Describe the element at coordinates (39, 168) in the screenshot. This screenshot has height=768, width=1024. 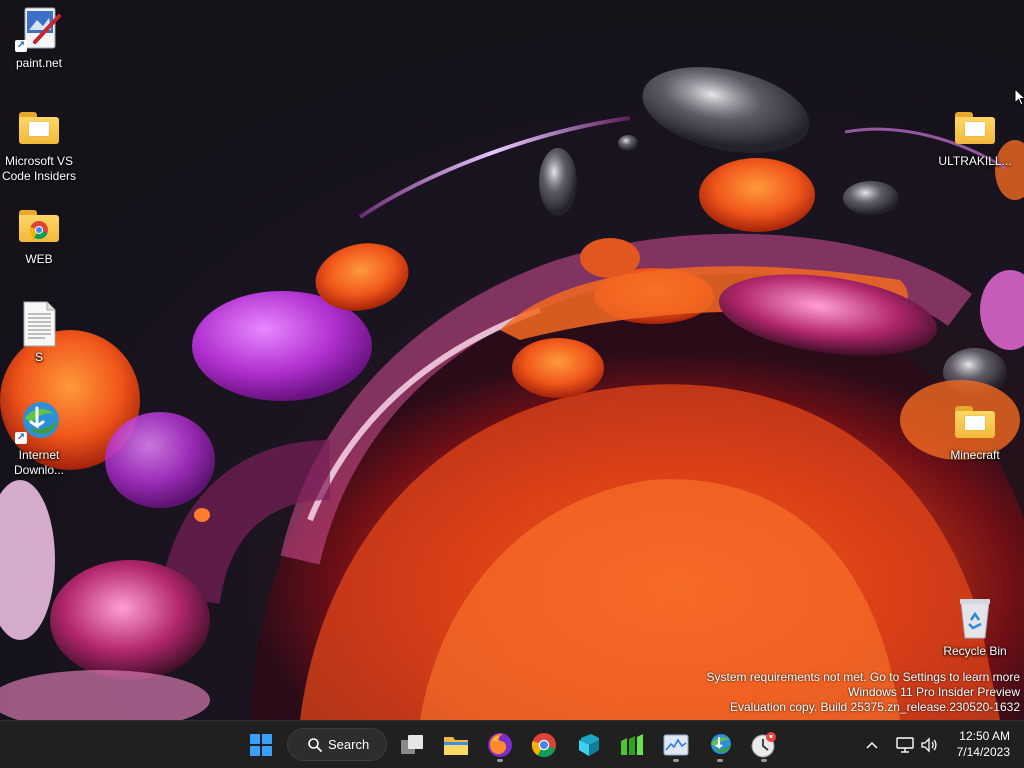
I see `desktop-icon-label: Microsoft VS Code Insiders` at that location.